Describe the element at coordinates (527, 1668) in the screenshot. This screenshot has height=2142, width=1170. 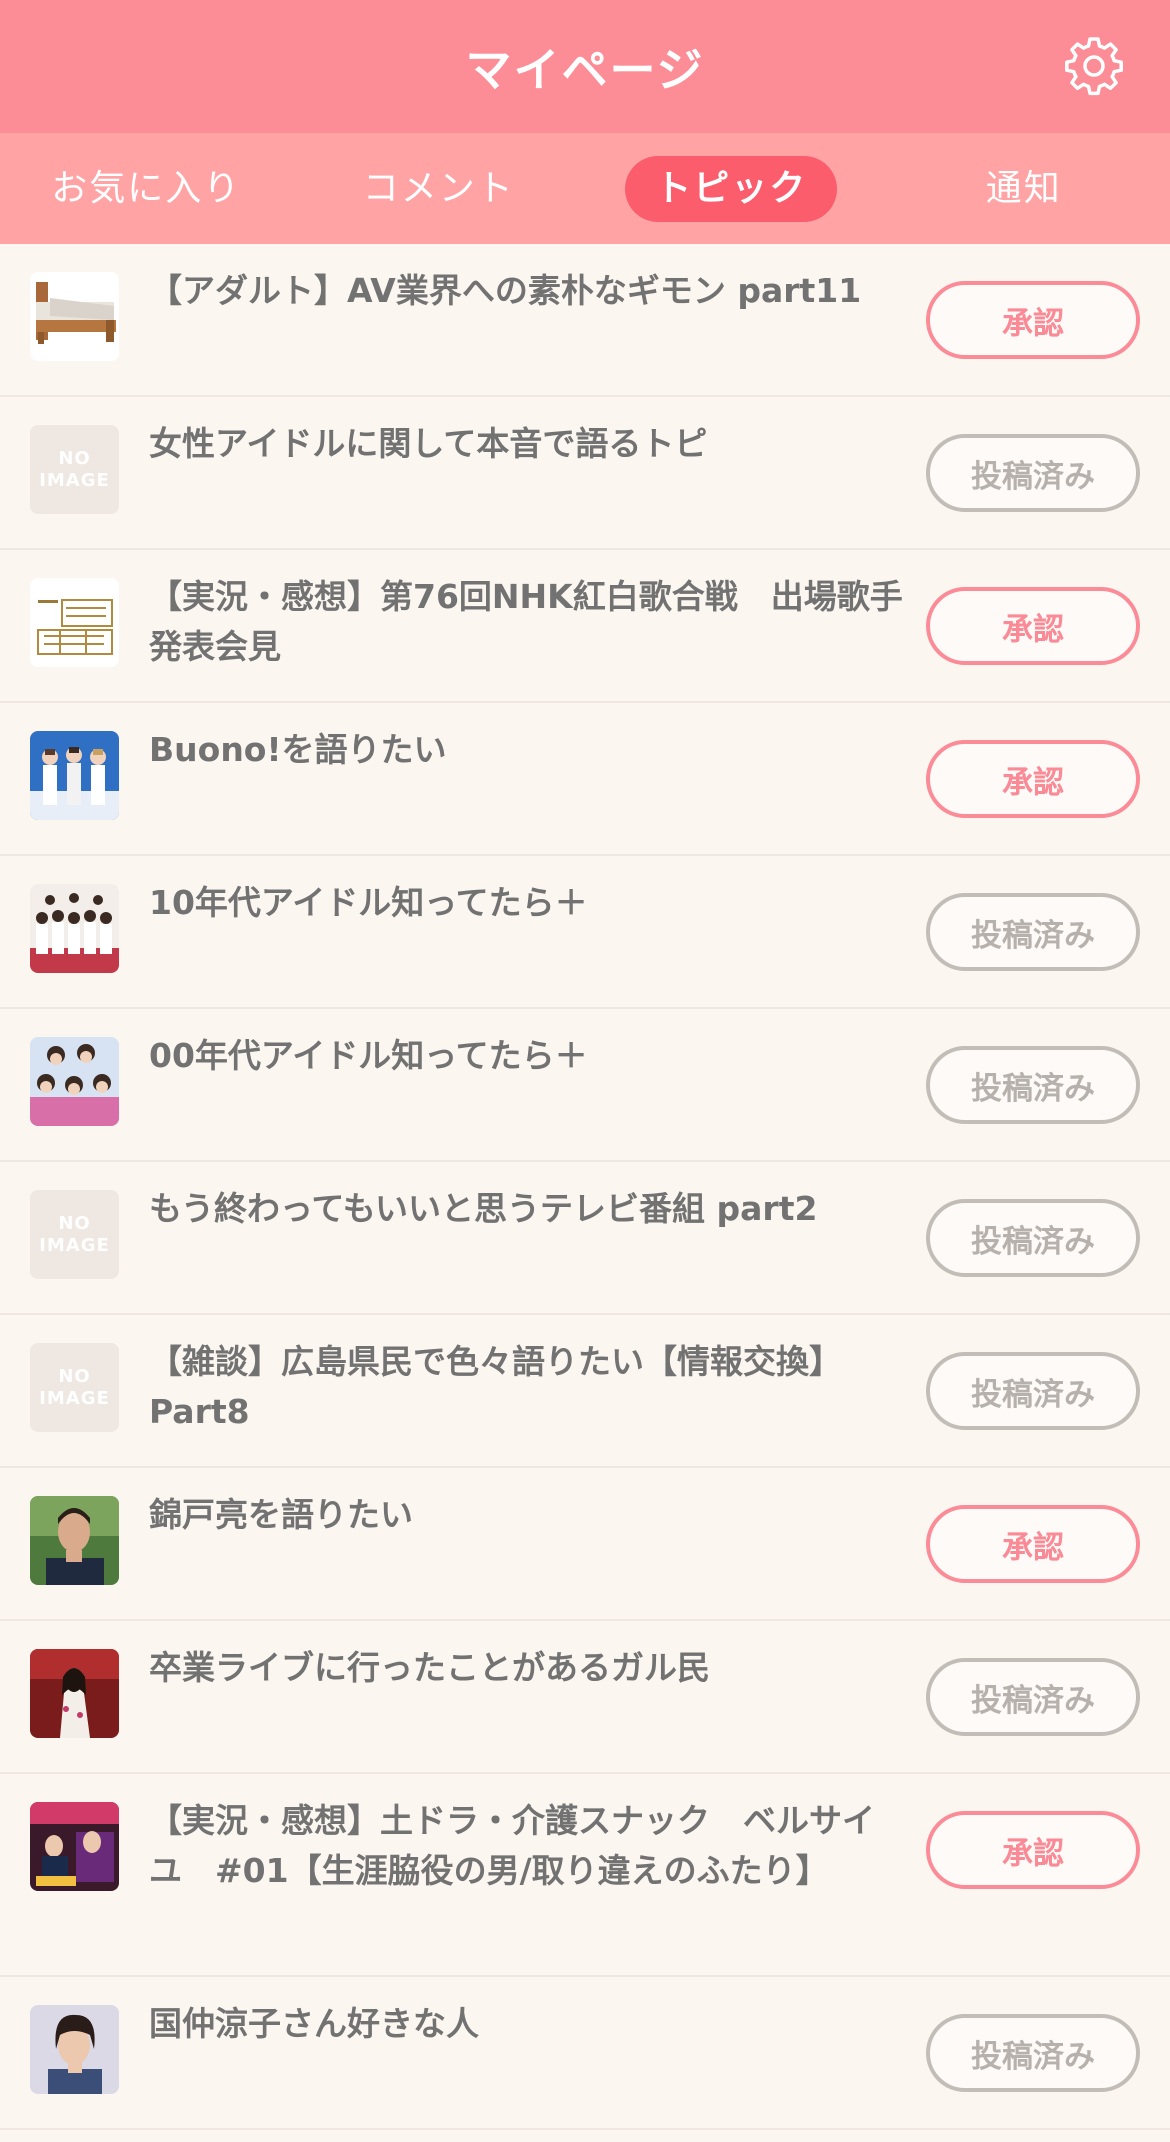
I see `topic-title: 卒業ライブに行ったことがあるガル民` at that location.